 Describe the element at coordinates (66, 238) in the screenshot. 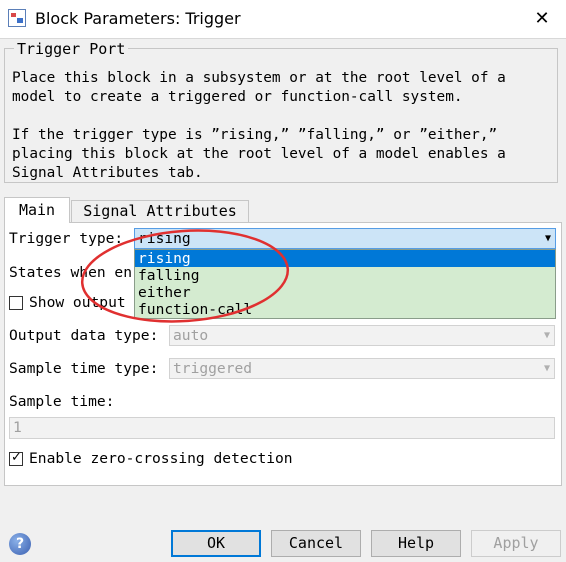

I see `trigger-type-label: Trigger type:` at that location.